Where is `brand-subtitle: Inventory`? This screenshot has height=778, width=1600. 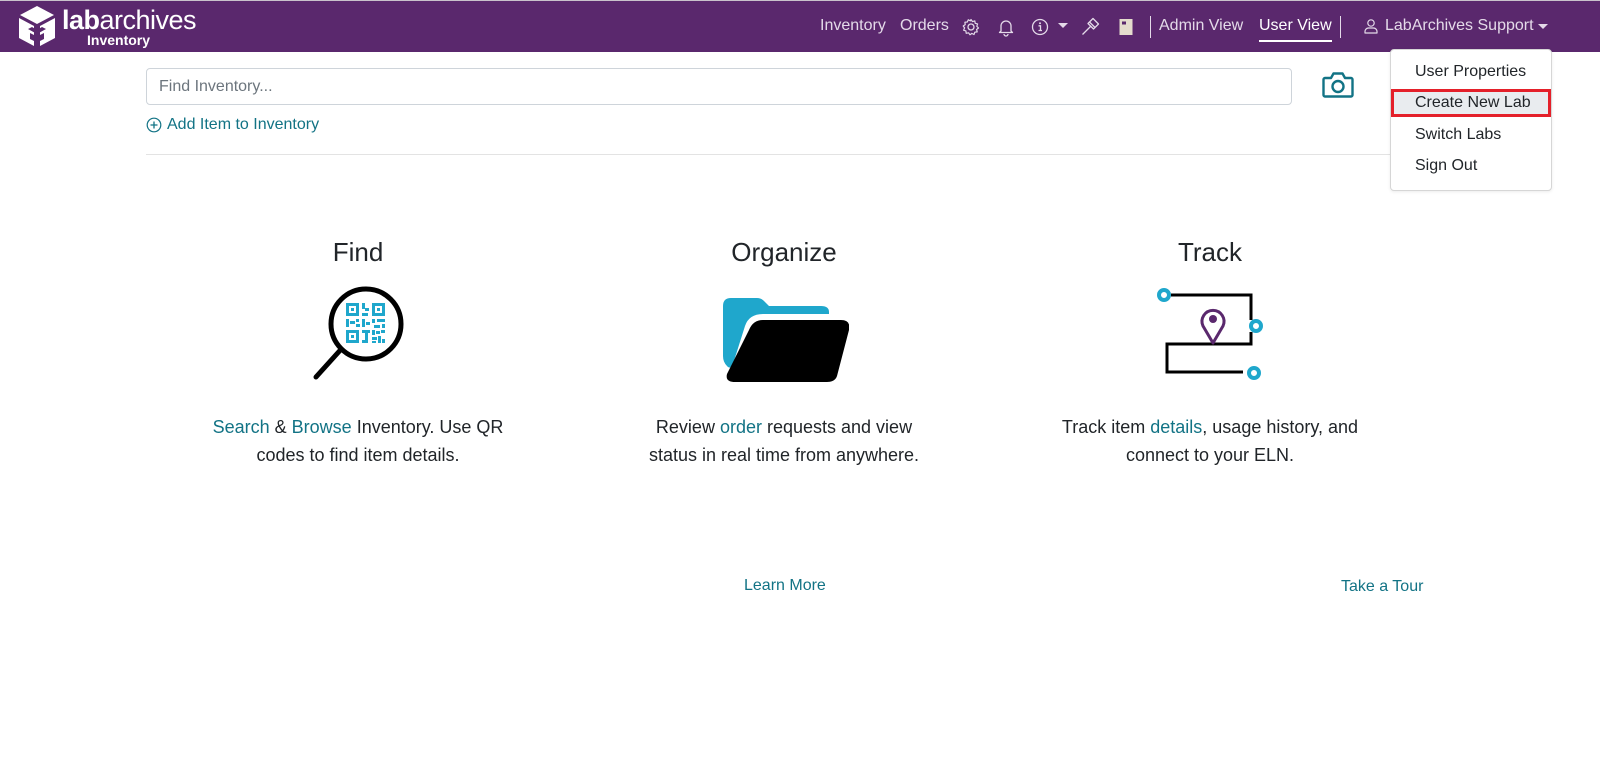
brand-subtitle: Inventory is located at coordinates (119, 40).